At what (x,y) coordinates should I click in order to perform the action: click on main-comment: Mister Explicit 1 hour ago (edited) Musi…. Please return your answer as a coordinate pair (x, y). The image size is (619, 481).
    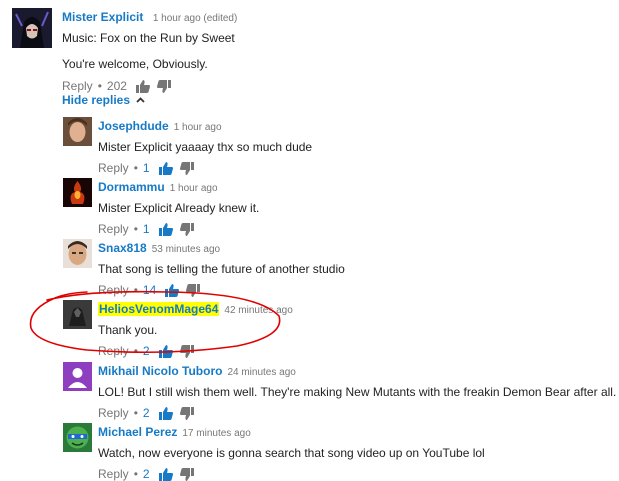
    Looking at the image, I should click on (149, 50).